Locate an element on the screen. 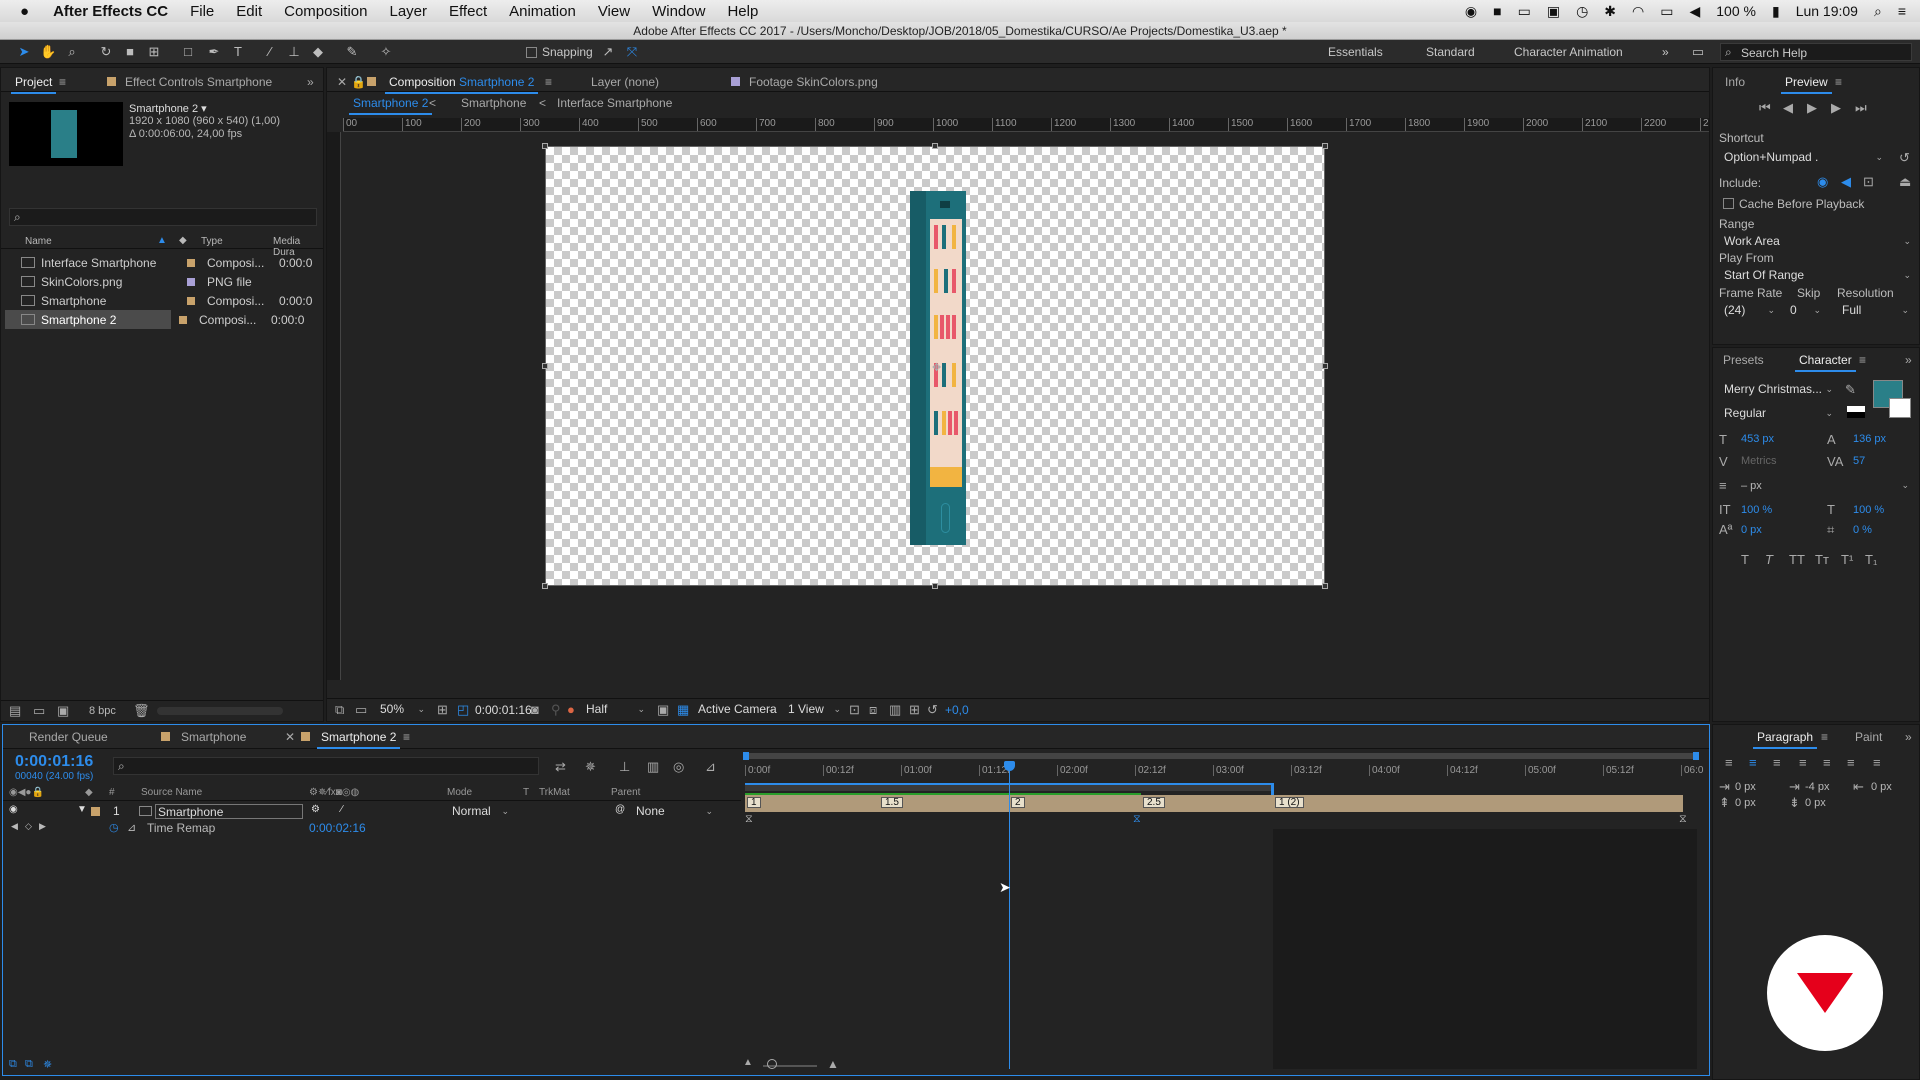  zoom-slider-knob is located at coordinates (772, 1064).